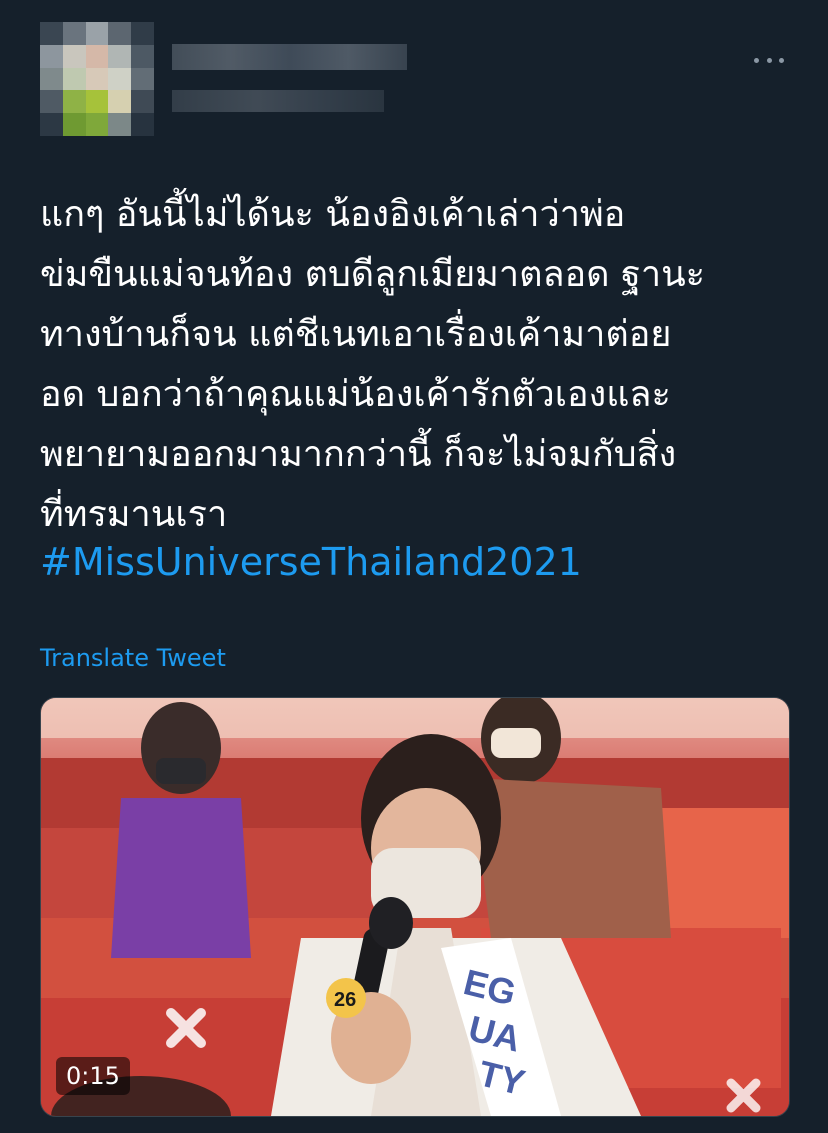  I want to click on more-horizontal-icon, so click(769, 60).